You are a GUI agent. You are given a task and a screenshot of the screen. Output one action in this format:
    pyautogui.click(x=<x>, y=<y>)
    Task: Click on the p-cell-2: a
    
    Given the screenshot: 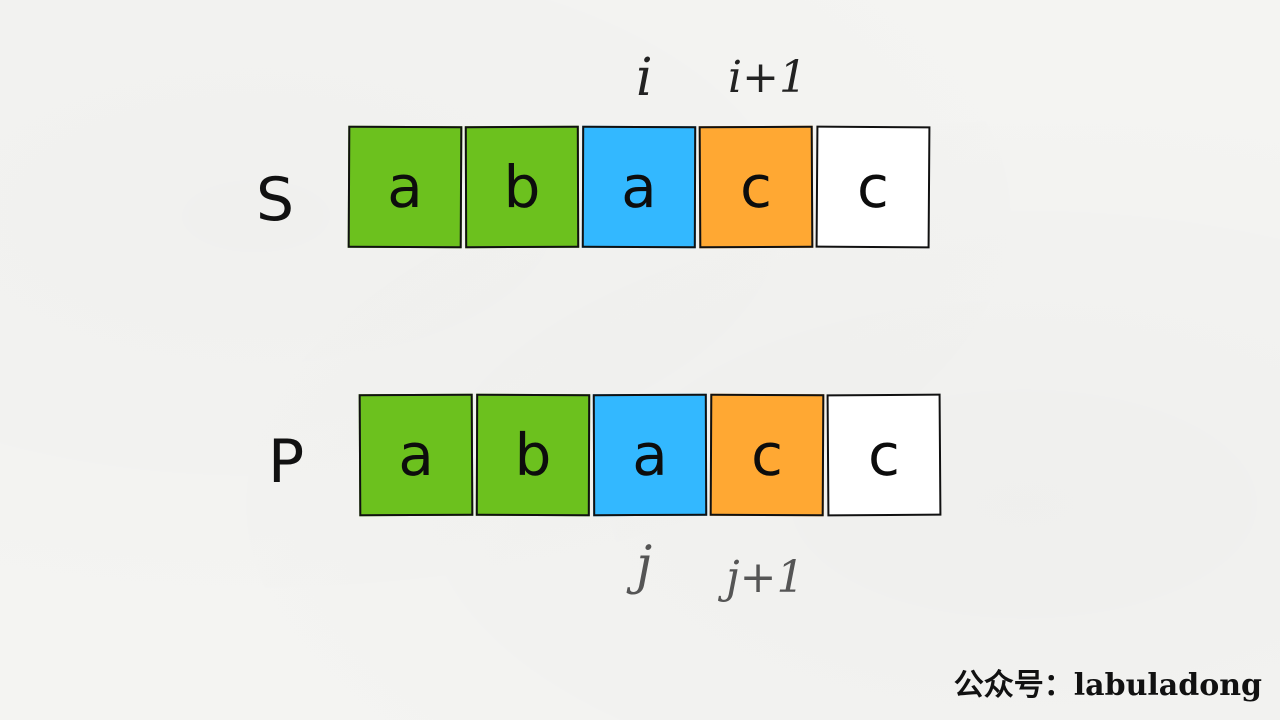 What is the action you would take?
    pyautogui.click(x=650, y=455)
    